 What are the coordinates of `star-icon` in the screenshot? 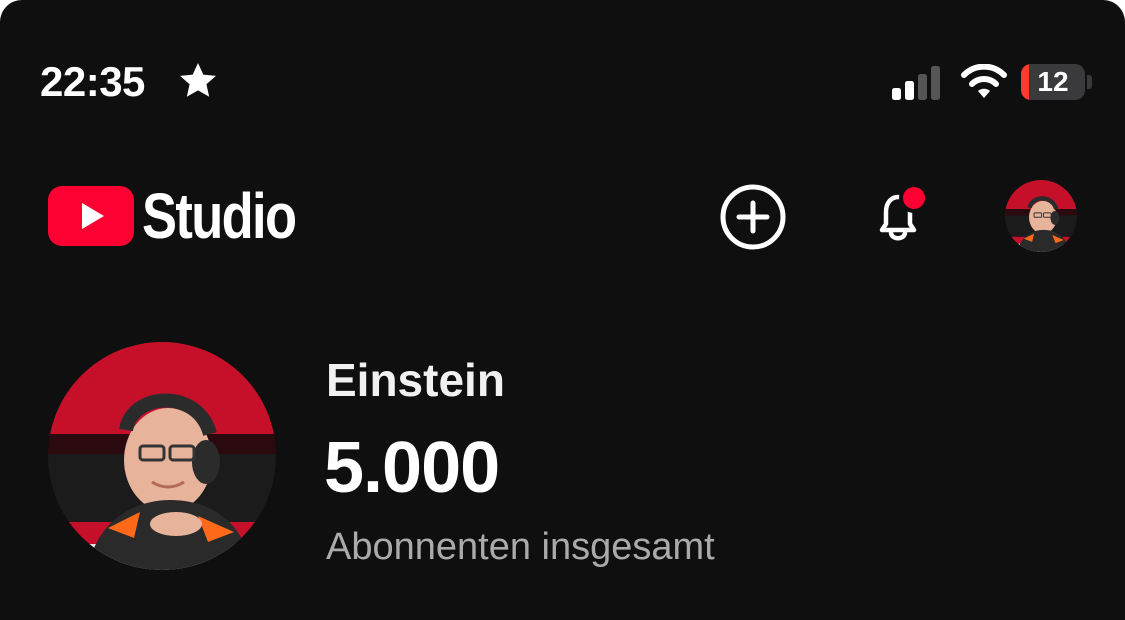 It's located at (198, 81).